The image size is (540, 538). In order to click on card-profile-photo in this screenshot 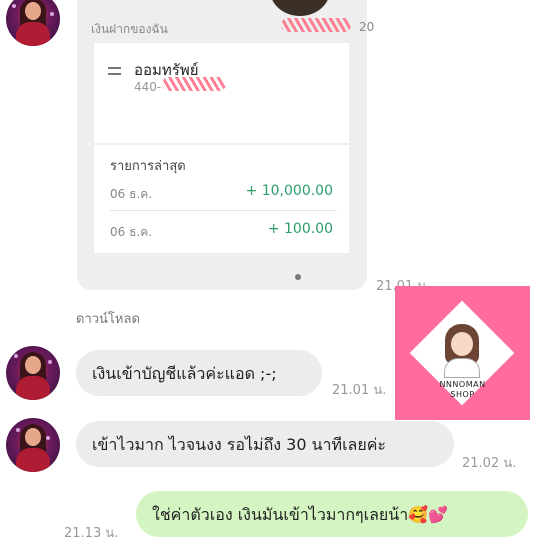, I will do `click(300, 8)`.